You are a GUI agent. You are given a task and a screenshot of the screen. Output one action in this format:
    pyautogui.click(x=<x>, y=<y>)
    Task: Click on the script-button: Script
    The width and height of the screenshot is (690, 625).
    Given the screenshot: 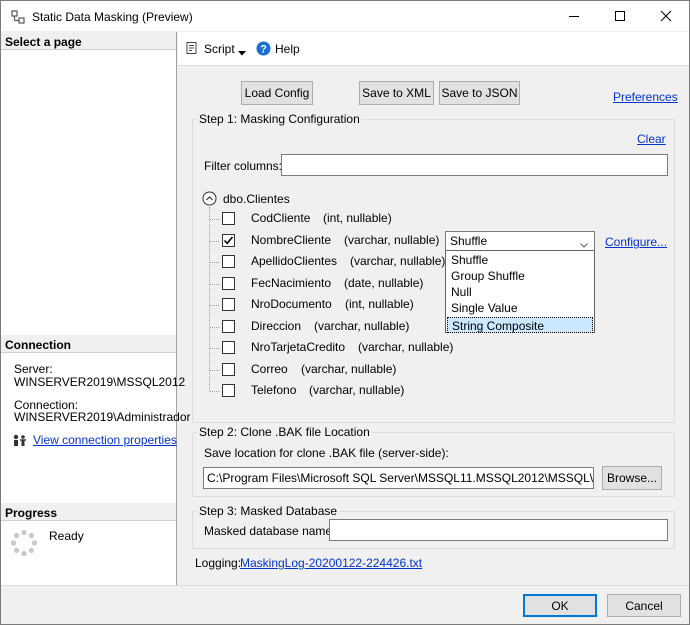 What is the action you would take?
    pyautogui.click(x=219, y=49)
    